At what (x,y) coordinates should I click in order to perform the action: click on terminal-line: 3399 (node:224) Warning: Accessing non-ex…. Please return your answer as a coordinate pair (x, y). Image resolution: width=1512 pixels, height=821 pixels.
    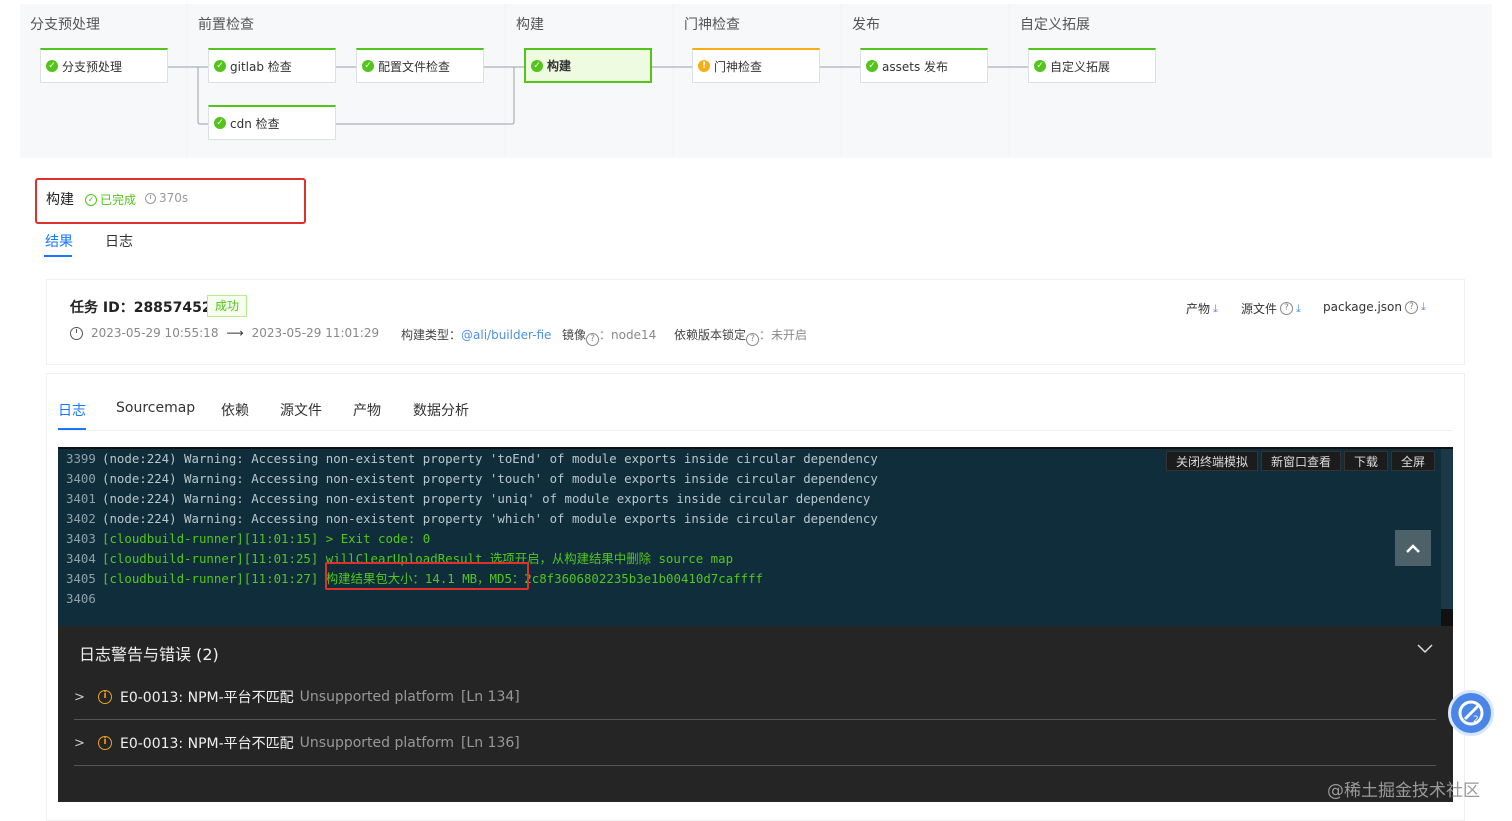
    Looking at the image, I should click on (472, 458).